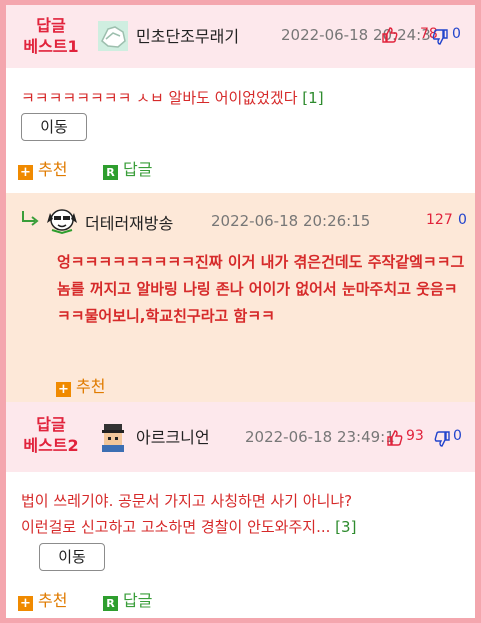  I want to click on comment-header: 답글 베스트2 아르크니언 2022-06-18 23:49:1 93 0, so click(240, 437).